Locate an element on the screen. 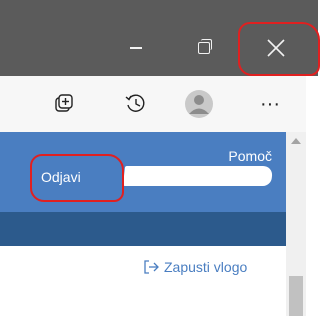  restore-button is located at coordinates (204, 48).